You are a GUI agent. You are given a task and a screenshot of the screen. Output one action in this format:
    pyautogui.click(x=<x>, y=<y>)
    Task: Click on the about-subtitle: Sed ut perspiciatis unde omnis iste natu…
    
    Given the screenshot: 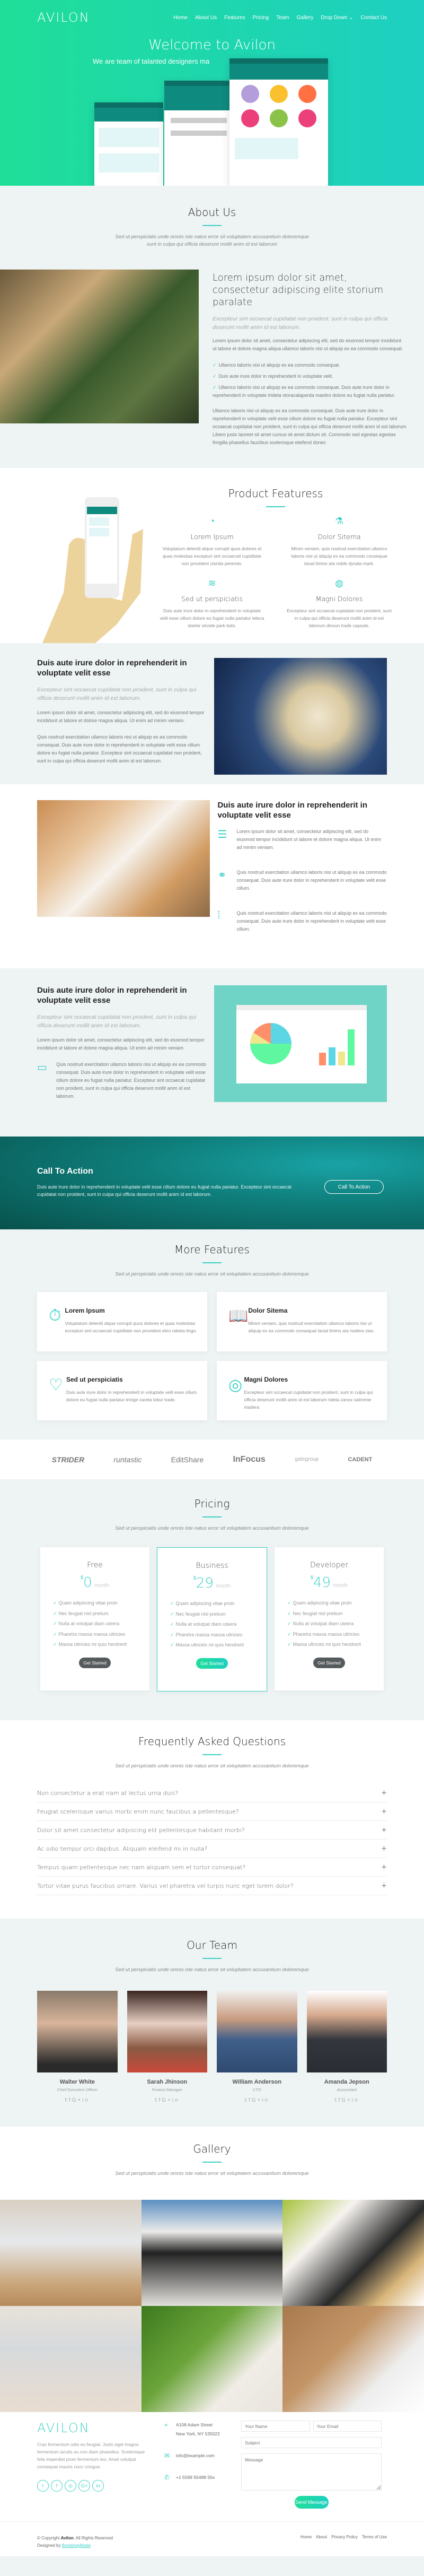 What is the action you would take?
    pyautogui.click(x=212, y=240)
    